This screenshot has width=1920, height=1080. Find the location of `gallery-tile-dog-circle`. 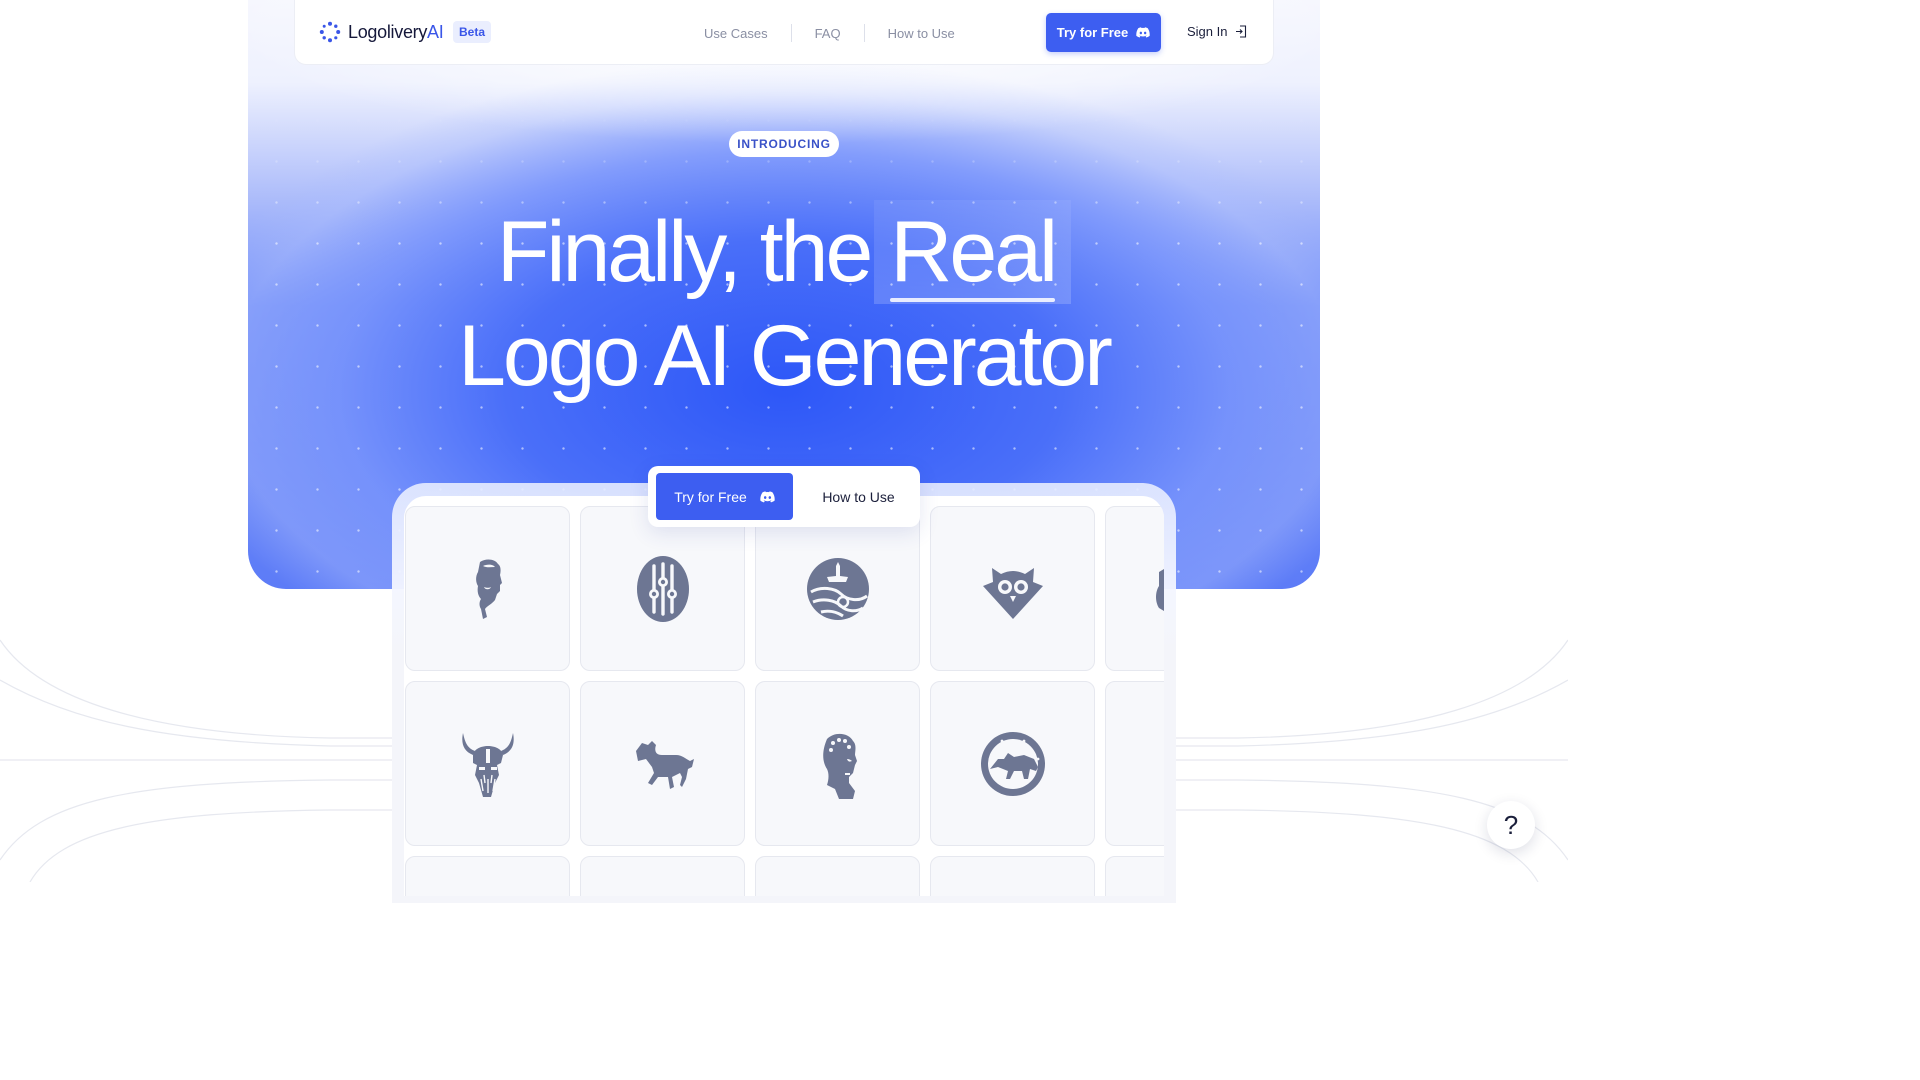

gallery-tile-dog-circle is located at coordinates (1012, 763).